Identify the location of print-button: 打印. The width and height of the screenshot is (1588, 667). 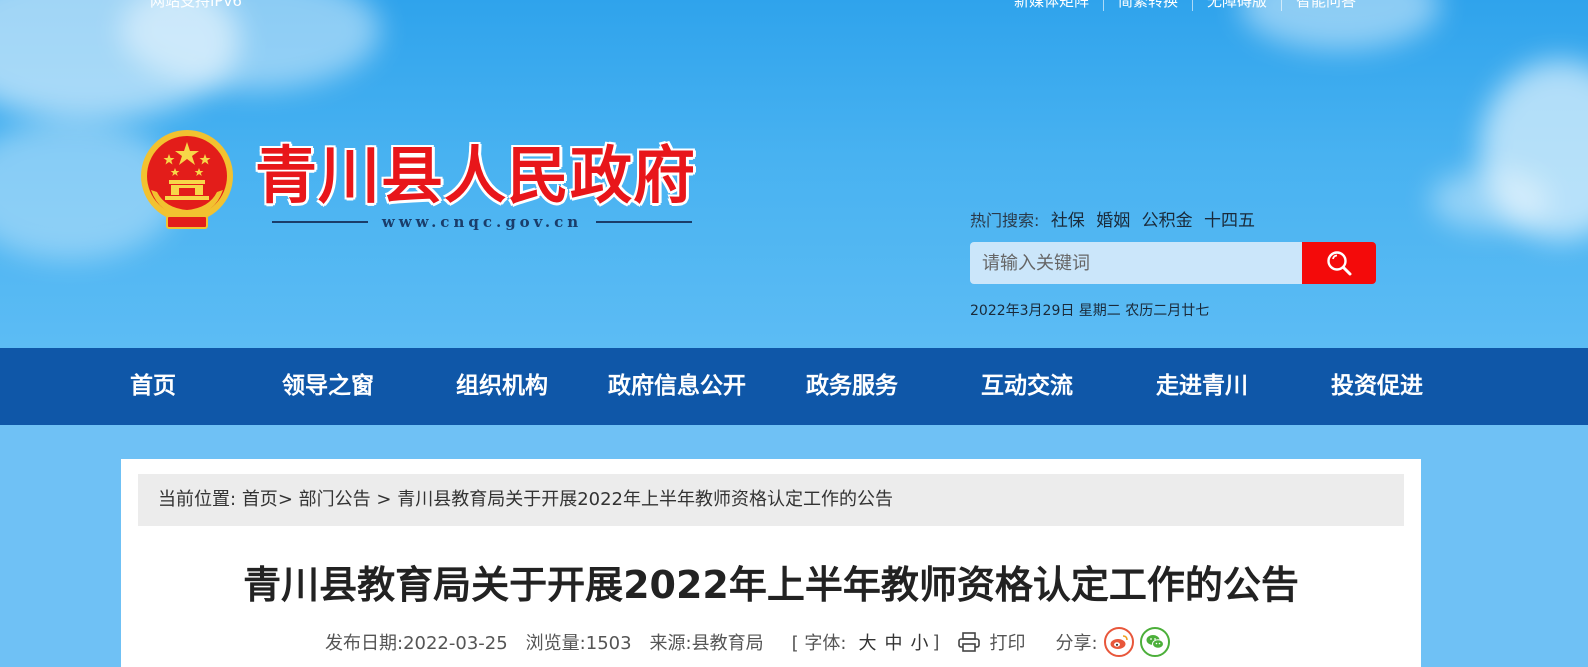
(991, 642).